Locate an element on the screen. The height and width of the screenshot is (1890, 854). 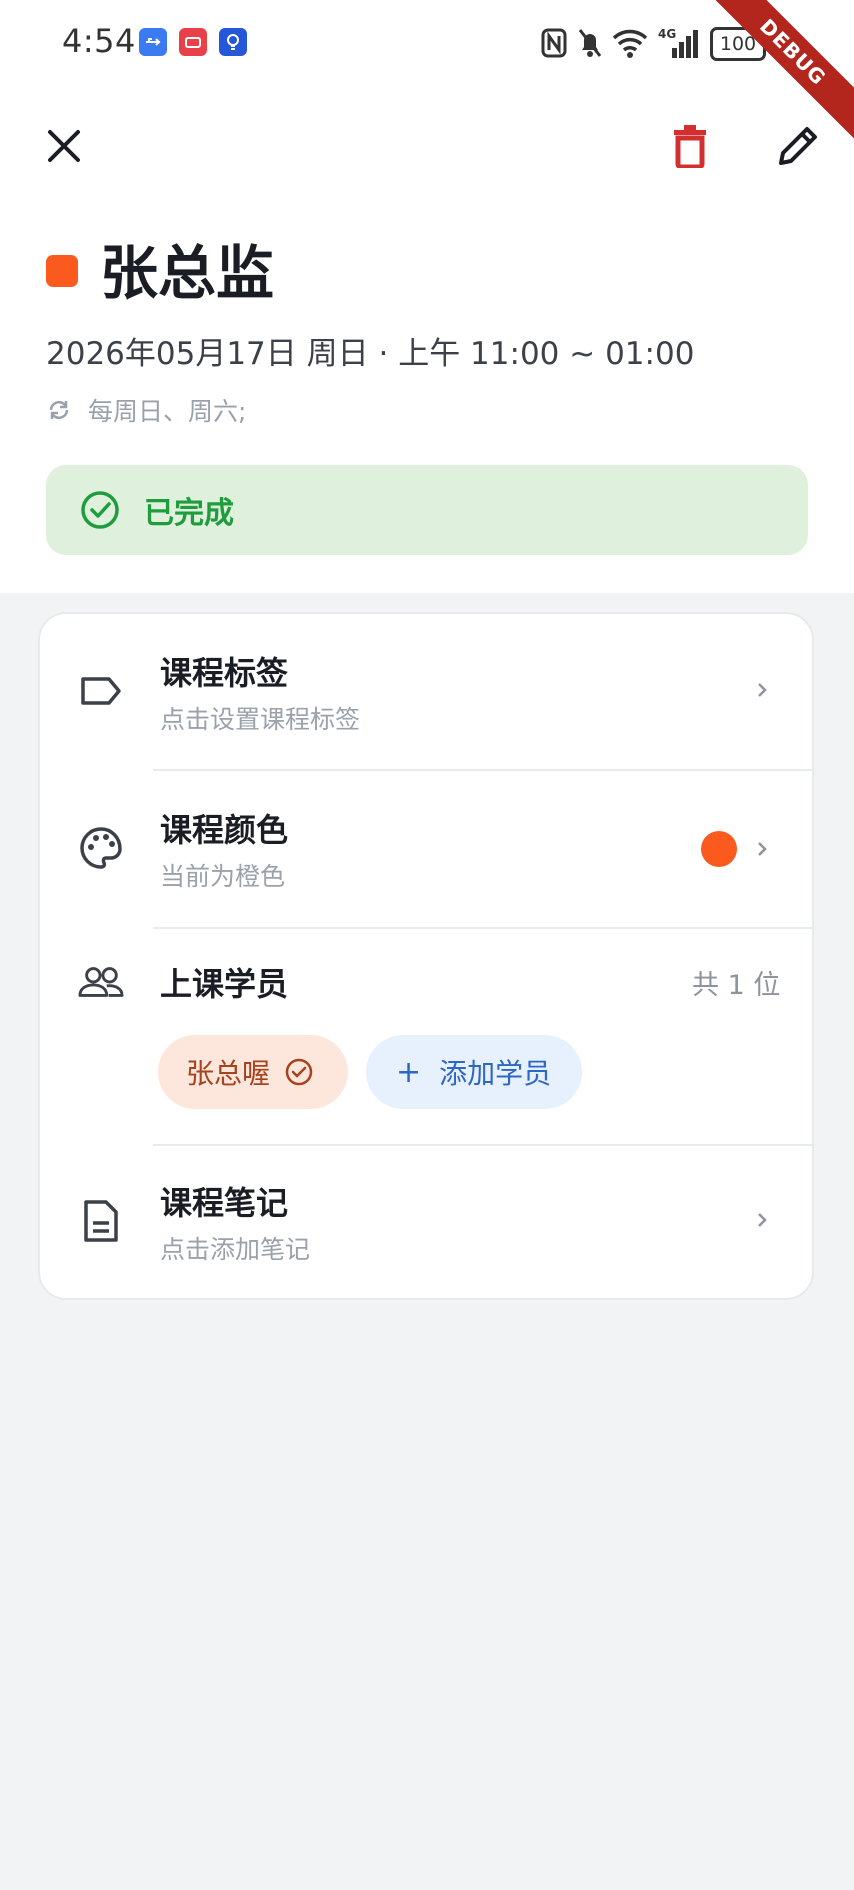
student-chip: 张总喔 is located at coordinates (253, 1072).